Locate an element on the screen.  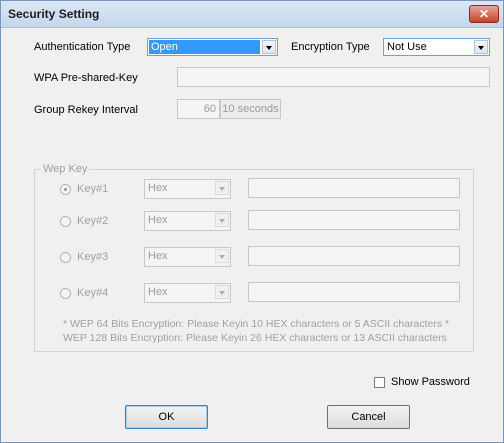
wpa-key-input is located at coordinates (333, 77).